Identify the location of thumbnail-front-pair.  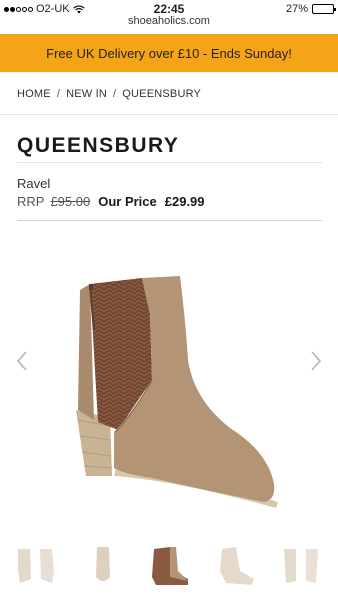
(37, 566).